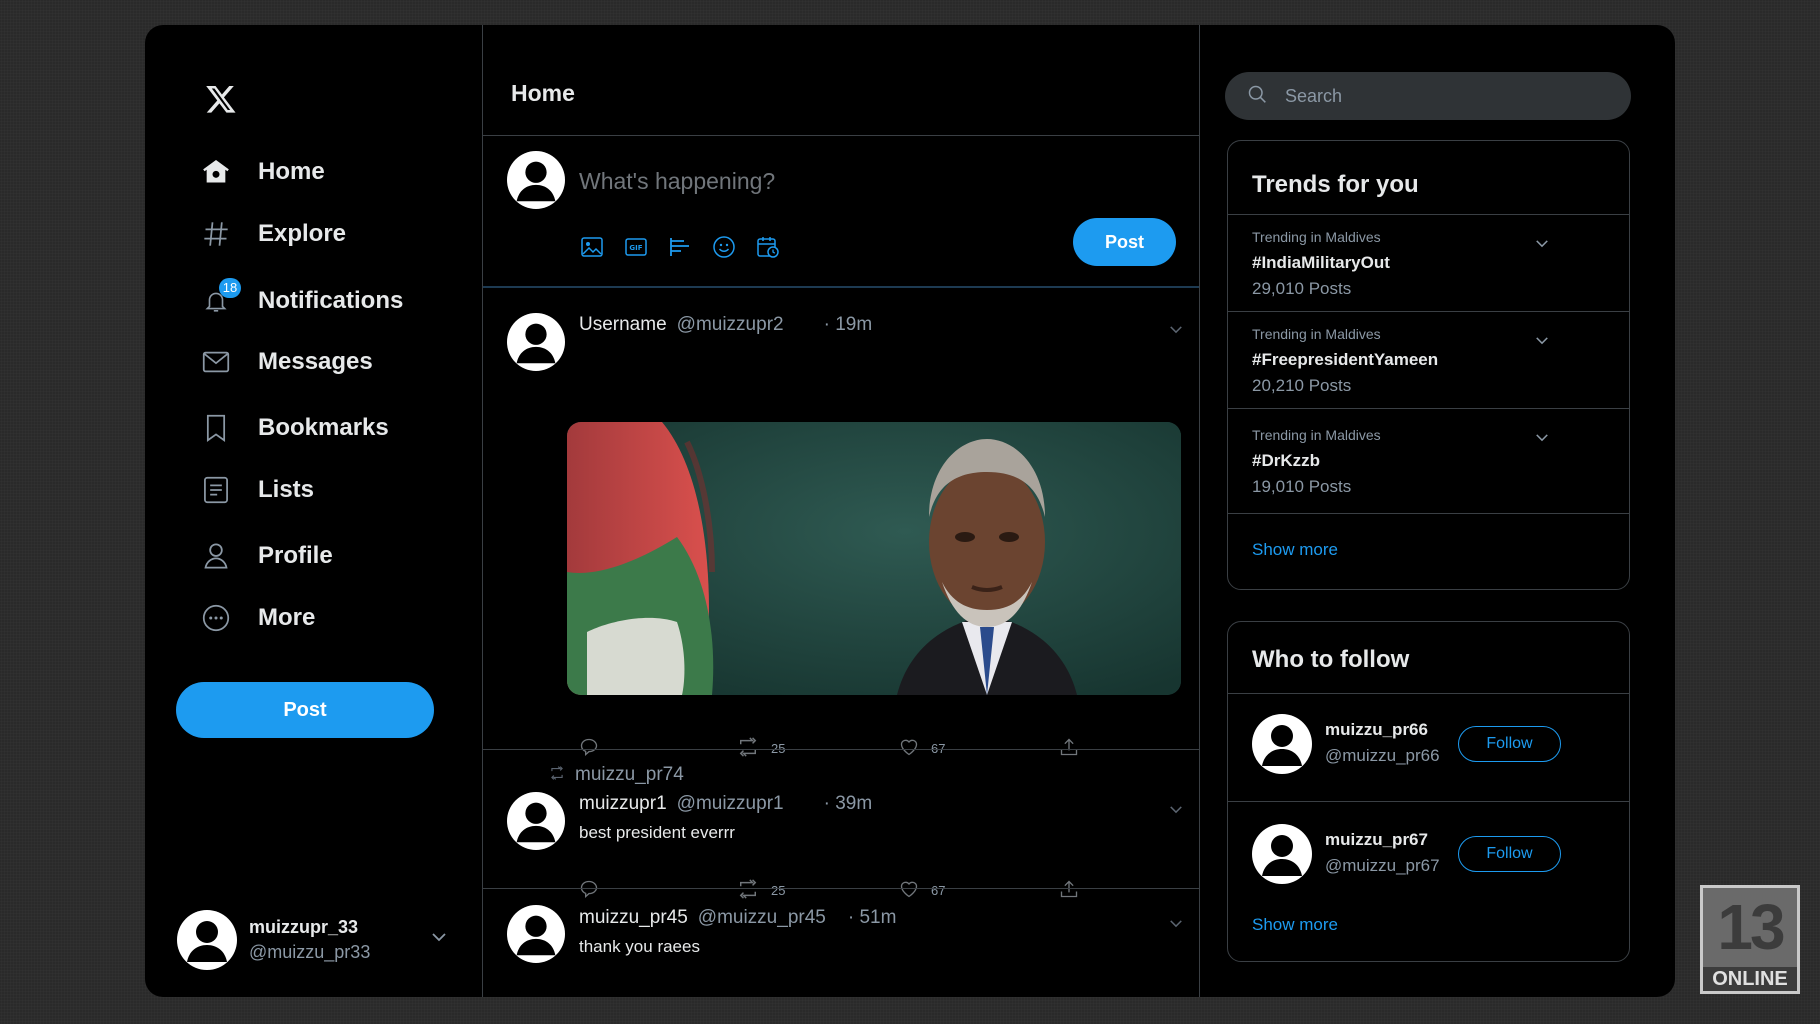 This screenshot has width=1820, height=1024. Describe the element at coordinates (305, 710) in the screenshot. I see `post-button: Post` at that location.